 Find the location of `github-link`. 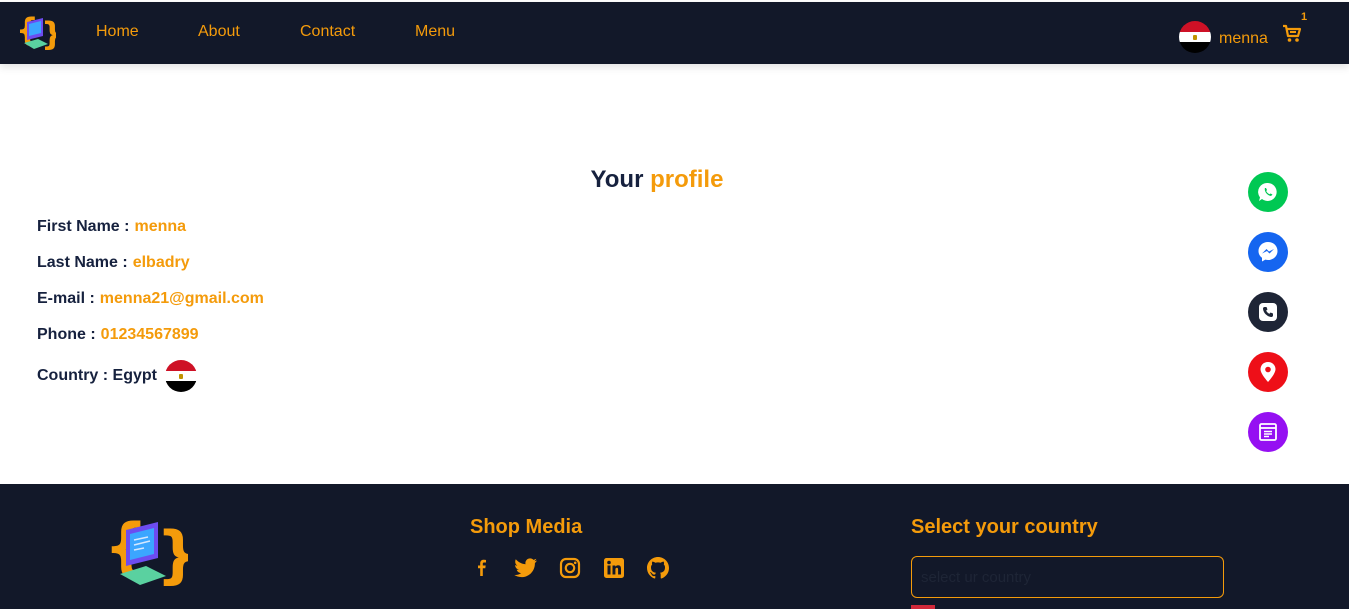

github-link is located at coordinates (658, 568).